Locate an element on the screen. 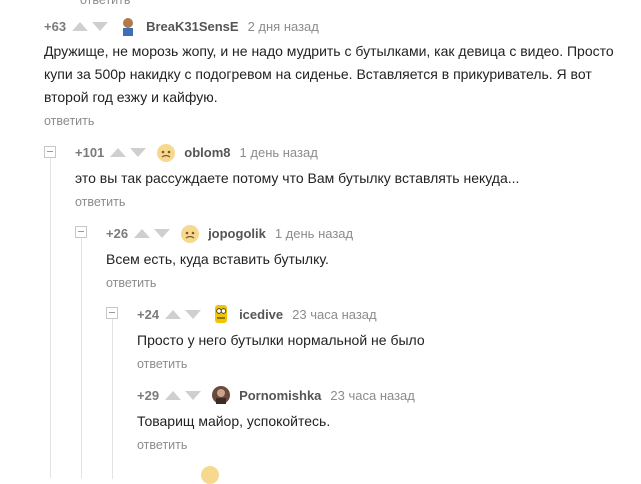 This screenshot has height=484, width=641. comment-author: BreaK31SensE is located at coordinates (192, 26).